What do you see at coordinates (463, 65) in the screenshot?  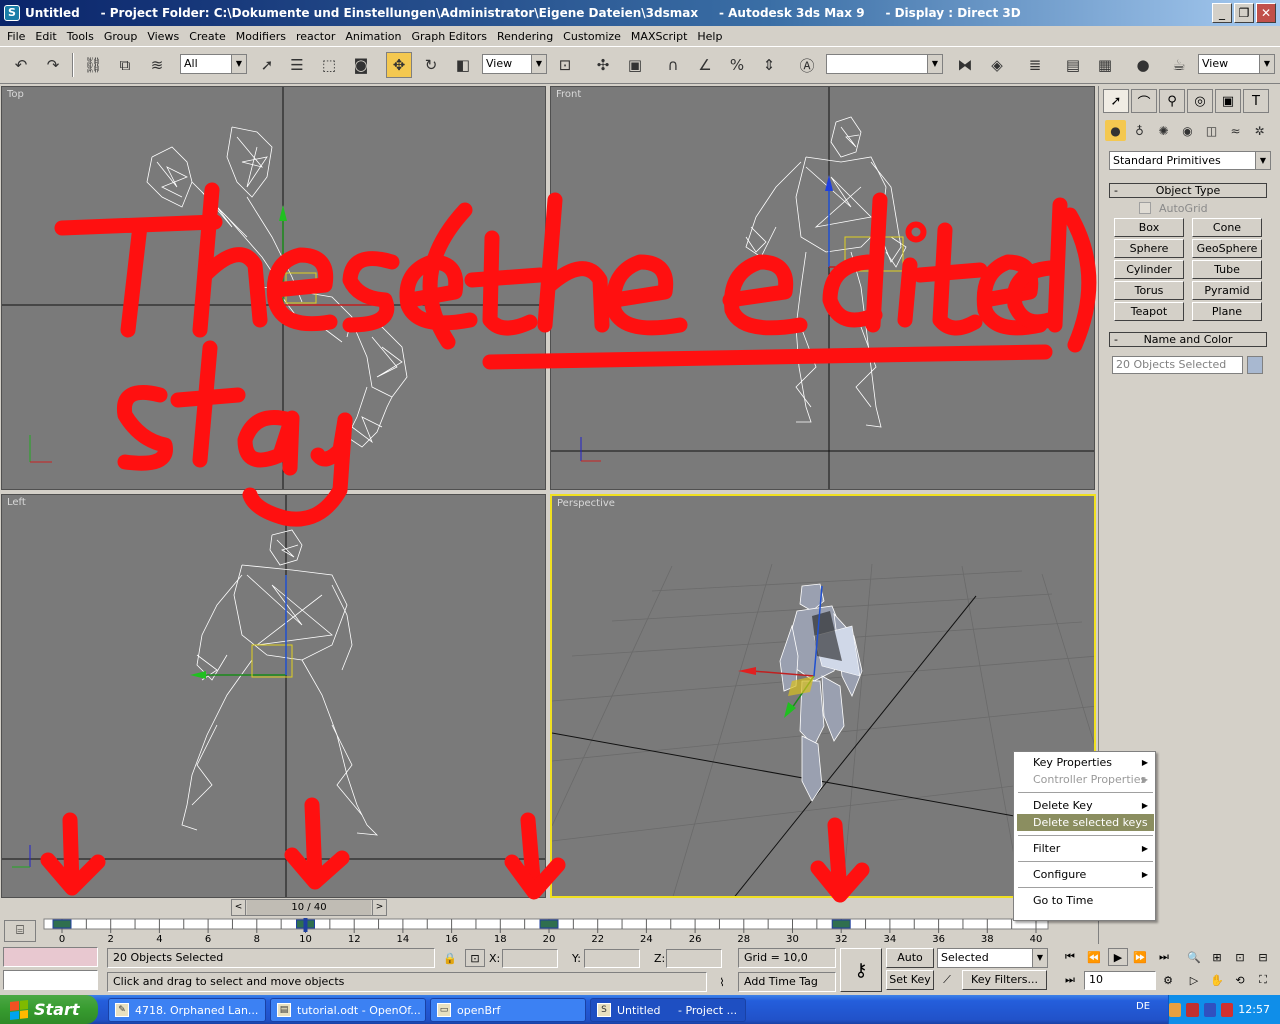 I see `select-scale-icon: ◧` at bounding box center [463, 65].